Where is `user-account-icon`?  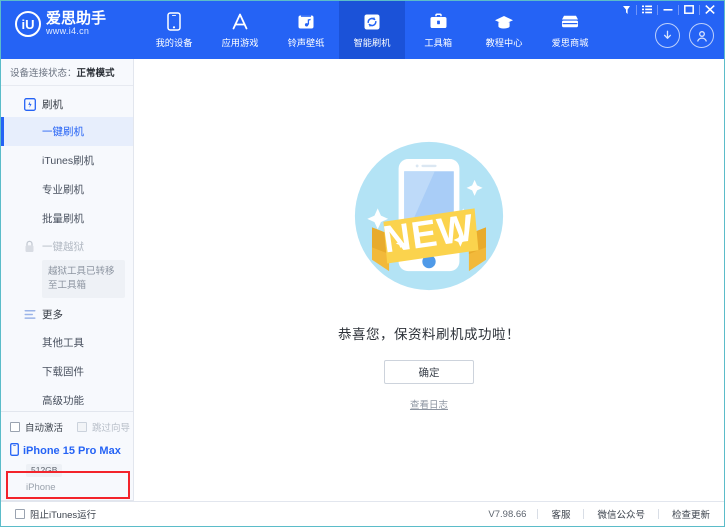 user-account-icon is located at coordinates (701, 35).